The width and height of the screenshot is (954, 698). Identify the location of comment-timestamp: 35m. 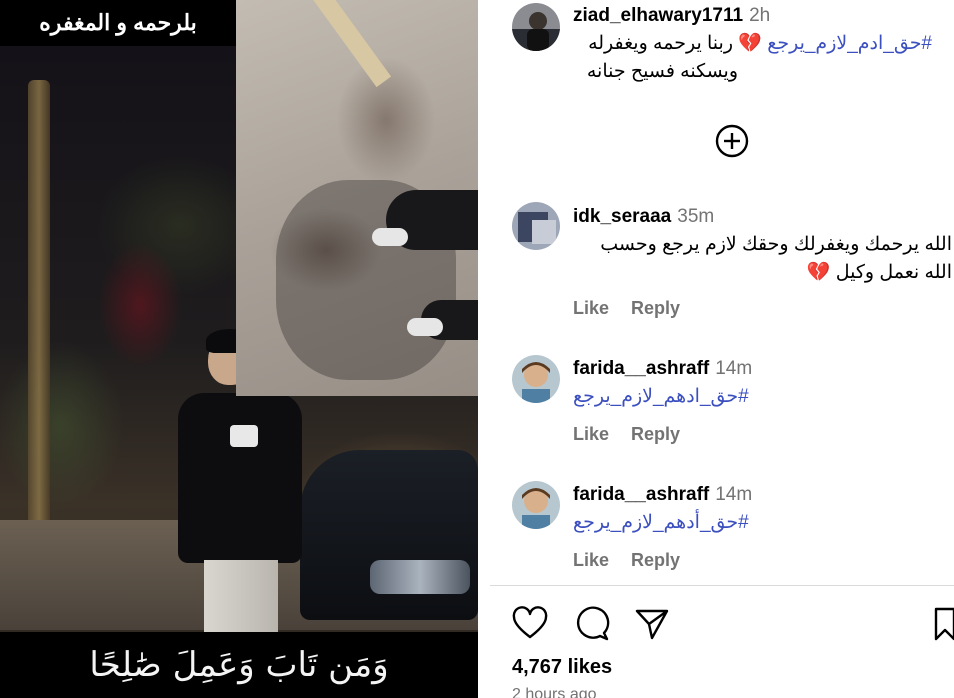
(696, 216).